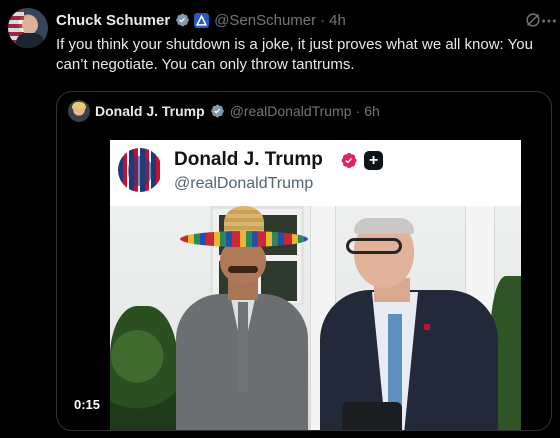 Image resolution: width=560 pixels, height=438 pixels. Describe the element at coordinates (337, 20) in the screenshot. I see `tweet-time: 4h` at that location.